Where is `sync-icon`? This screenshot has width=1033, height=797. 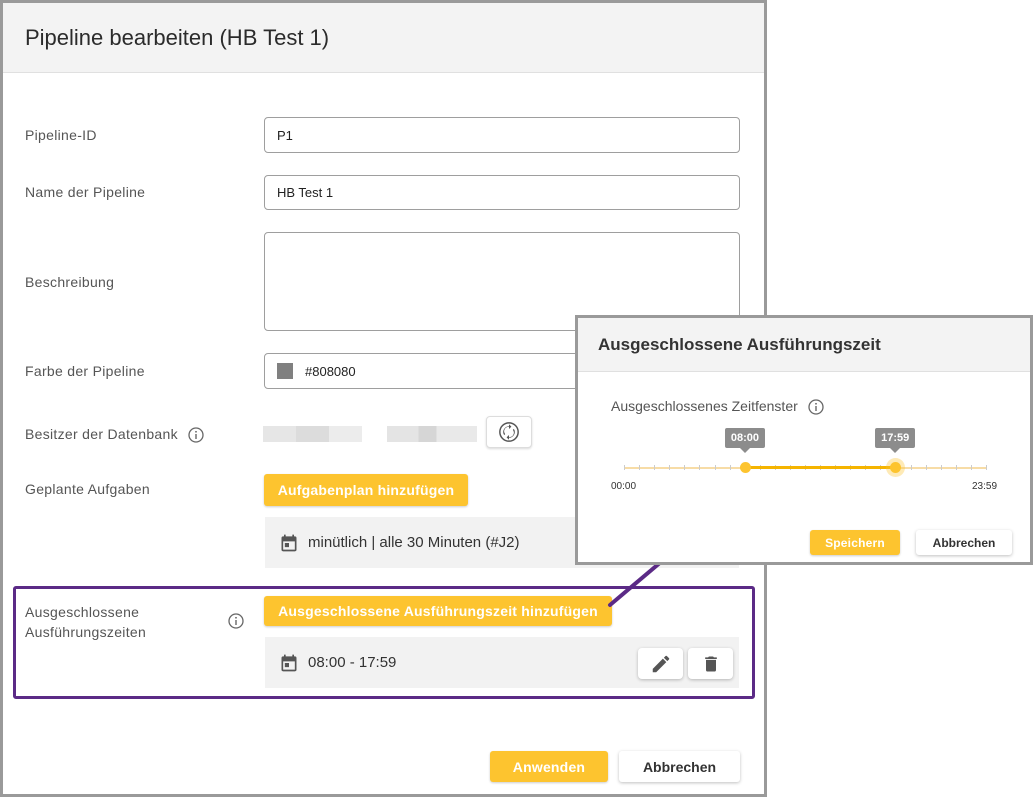
sync-icon is located at coordinates (509, 432).